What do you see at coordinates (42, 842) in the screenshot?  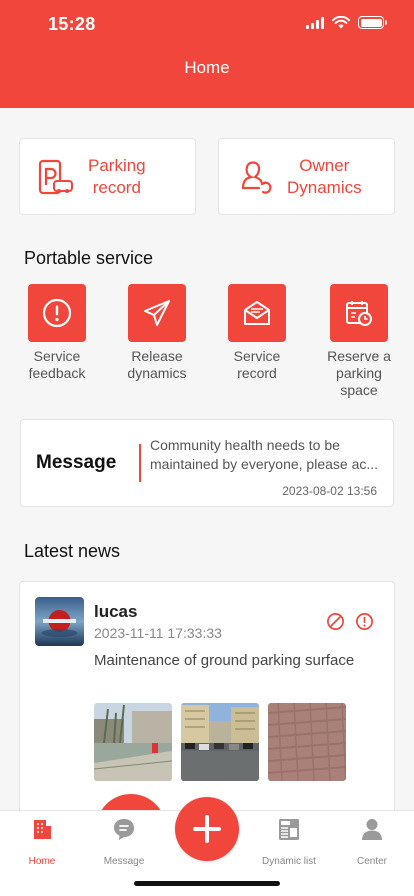 I see `tab-home: Home` at bounding box center [42, 842].